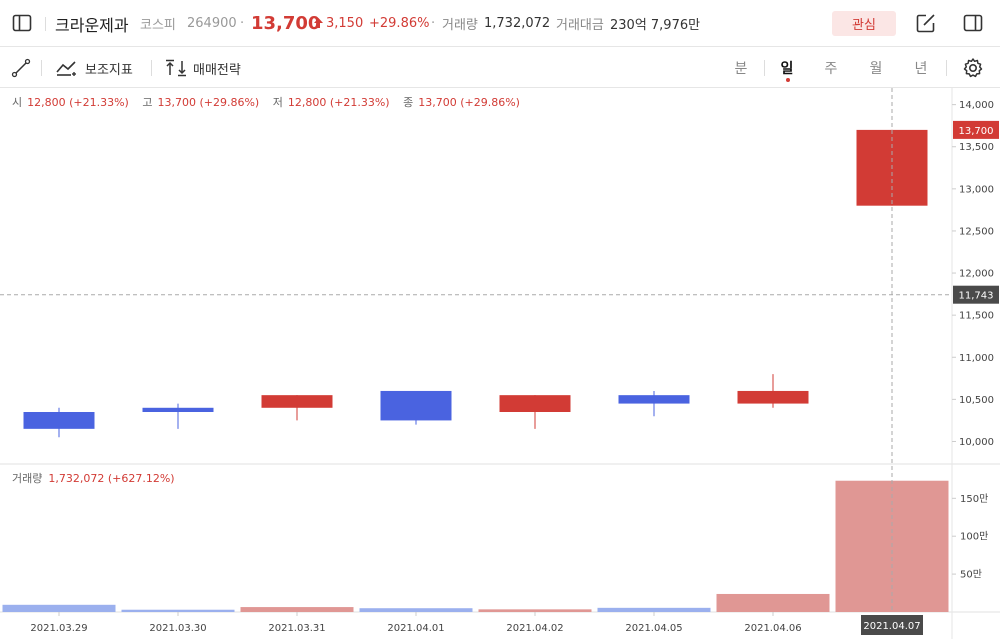 This screenshot has height=639, width=1000. Describe the element at coordinates (212, 23) in the screenshot. I see `stock-code: 264900` at that location.